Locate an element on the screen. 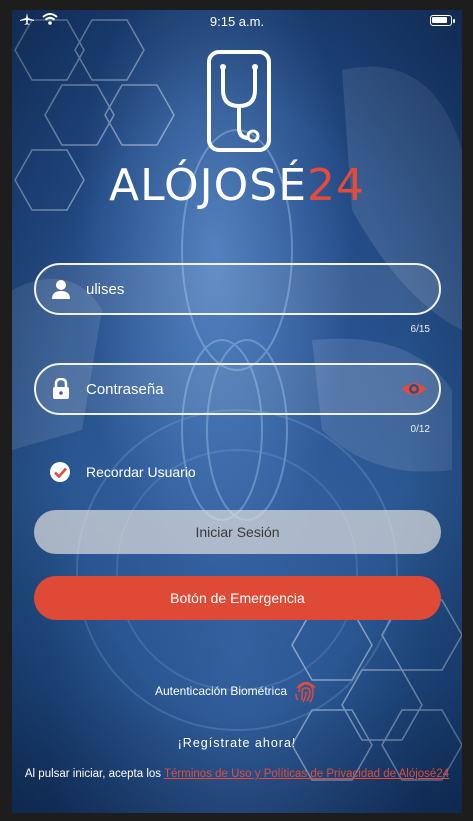 The width and height of the screenshot is (473, 821). brand-name-accent: 24 is located at coordinates (336, 185).